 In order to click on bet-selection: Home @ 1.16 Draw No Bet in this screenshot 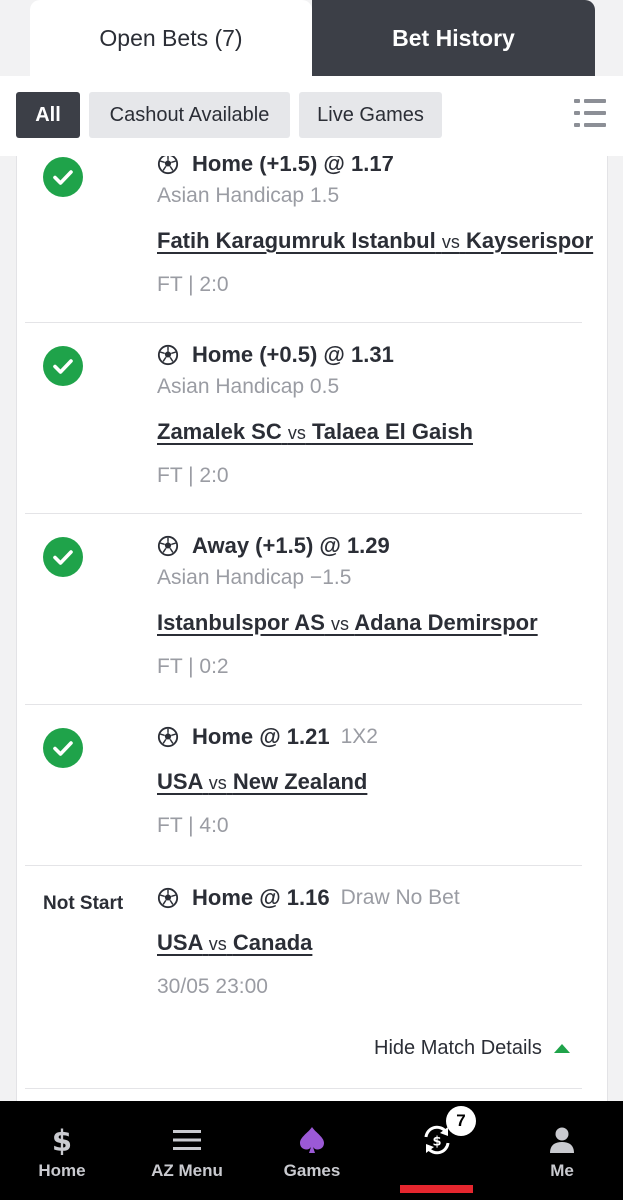, I will do `click(308, 898)`.